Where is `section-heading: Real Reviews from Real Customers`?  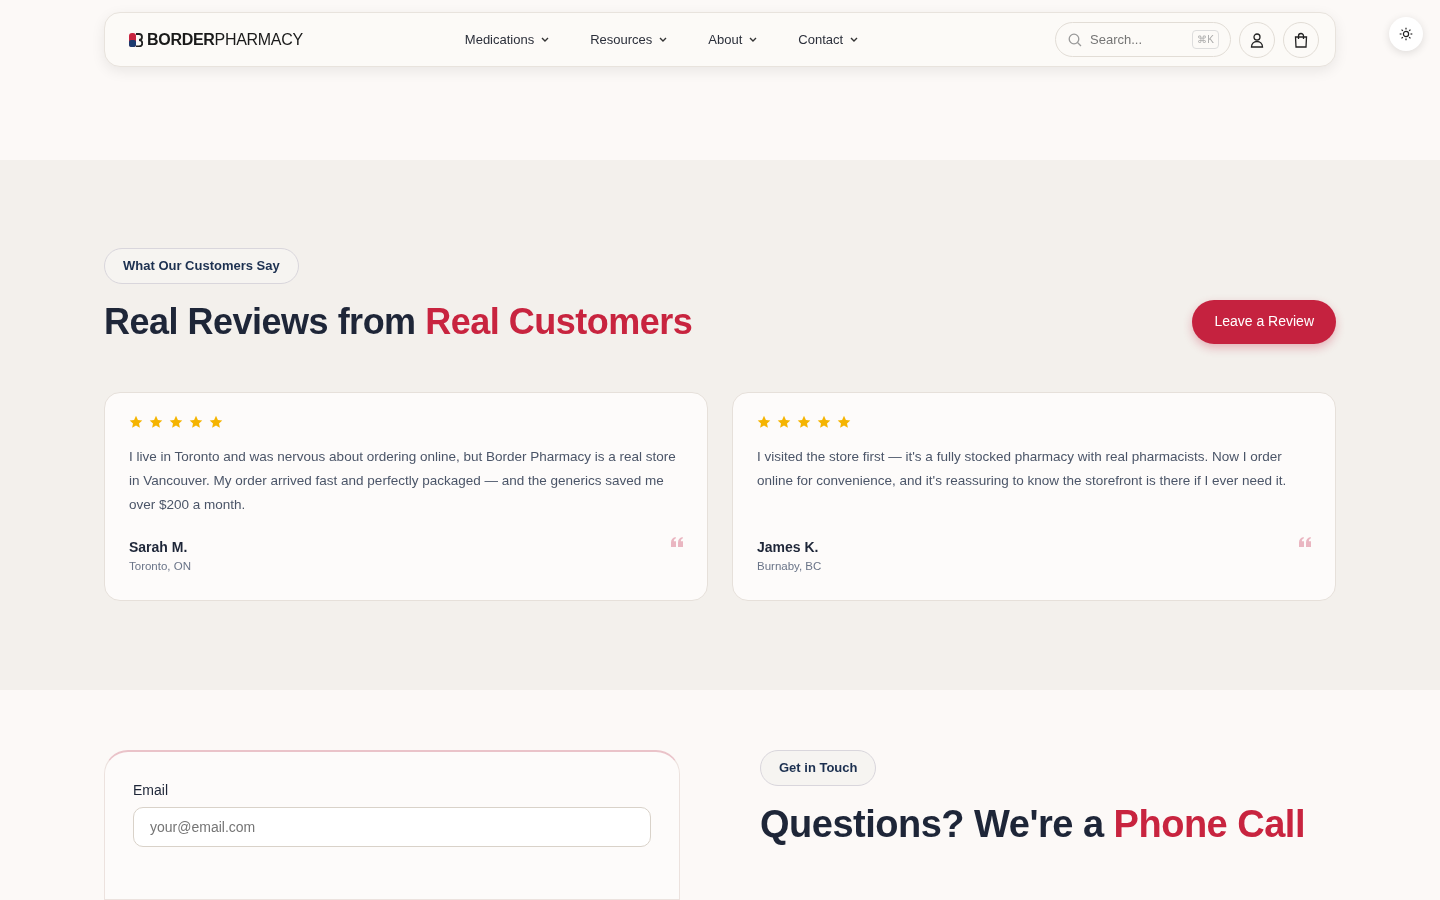 section-heading: Real Reviews from Real Customers is located at coordinates (398, 321).